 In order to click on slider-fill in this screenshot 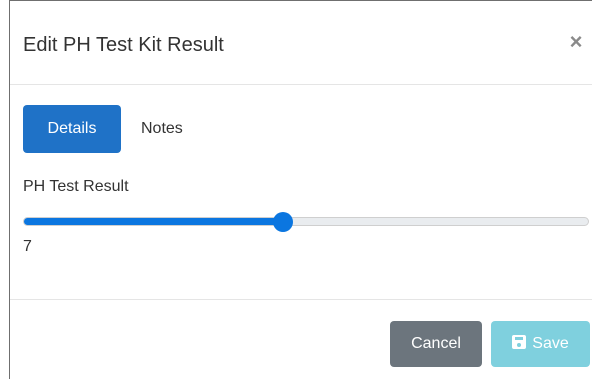, I will do `click(154, 221)`.